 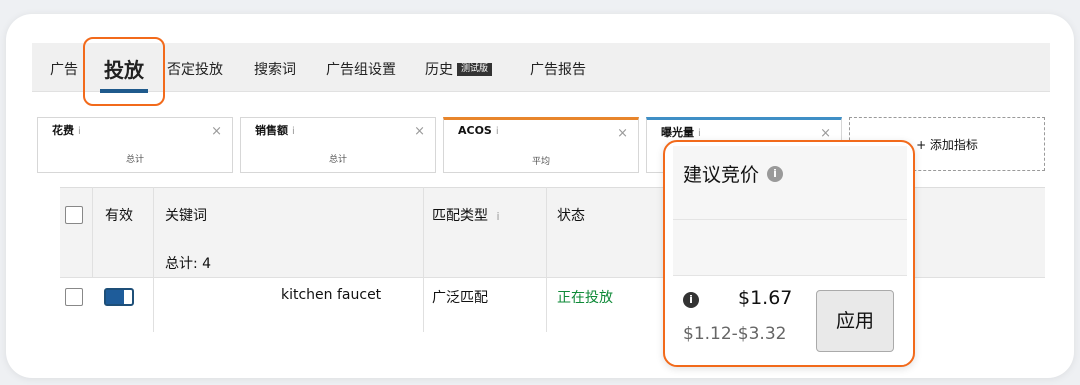 I want to click on popup-title: 建议竞价 i, so click(x=733, y=173).